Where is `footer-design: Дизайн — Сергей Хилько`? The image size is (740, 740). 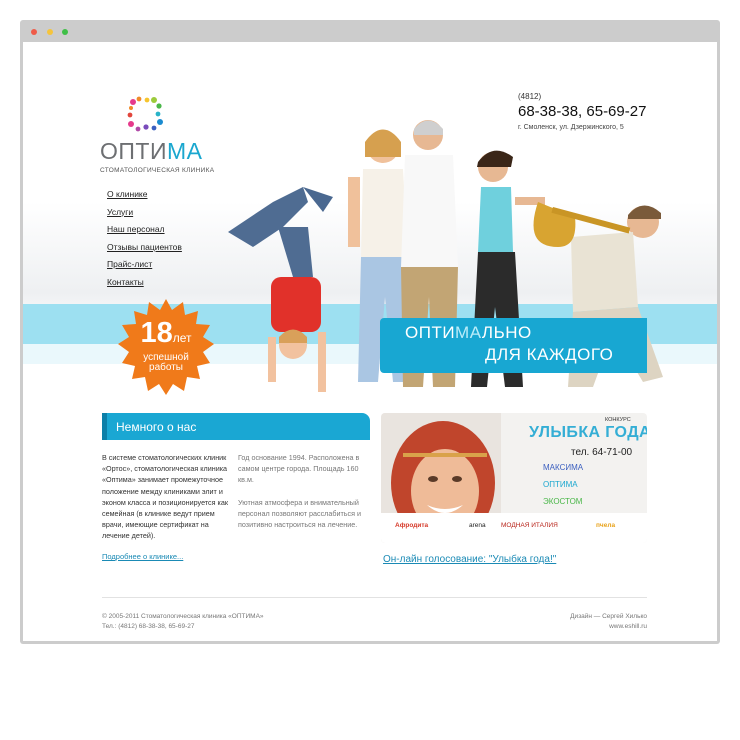
footer-design: Дизайн — Сергей Хилько is located at coordinates (608, 616).